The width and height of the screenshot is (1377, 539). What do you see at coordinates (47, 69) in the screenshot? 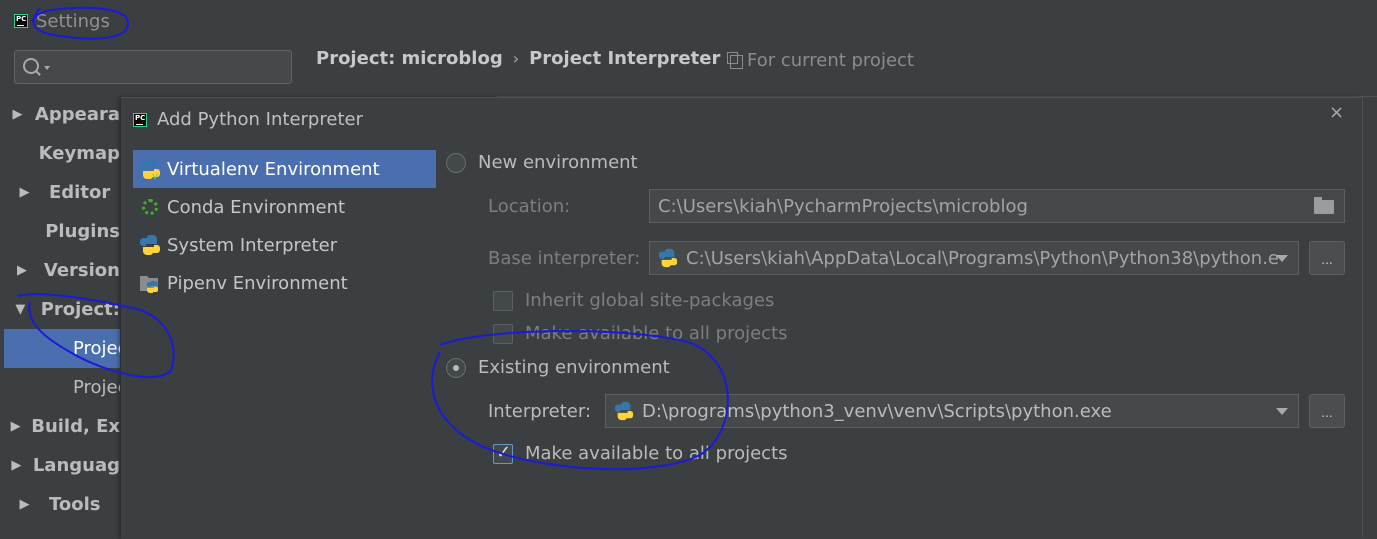
I see `search-options-chevron-icon` at bounding box center [47, 69].